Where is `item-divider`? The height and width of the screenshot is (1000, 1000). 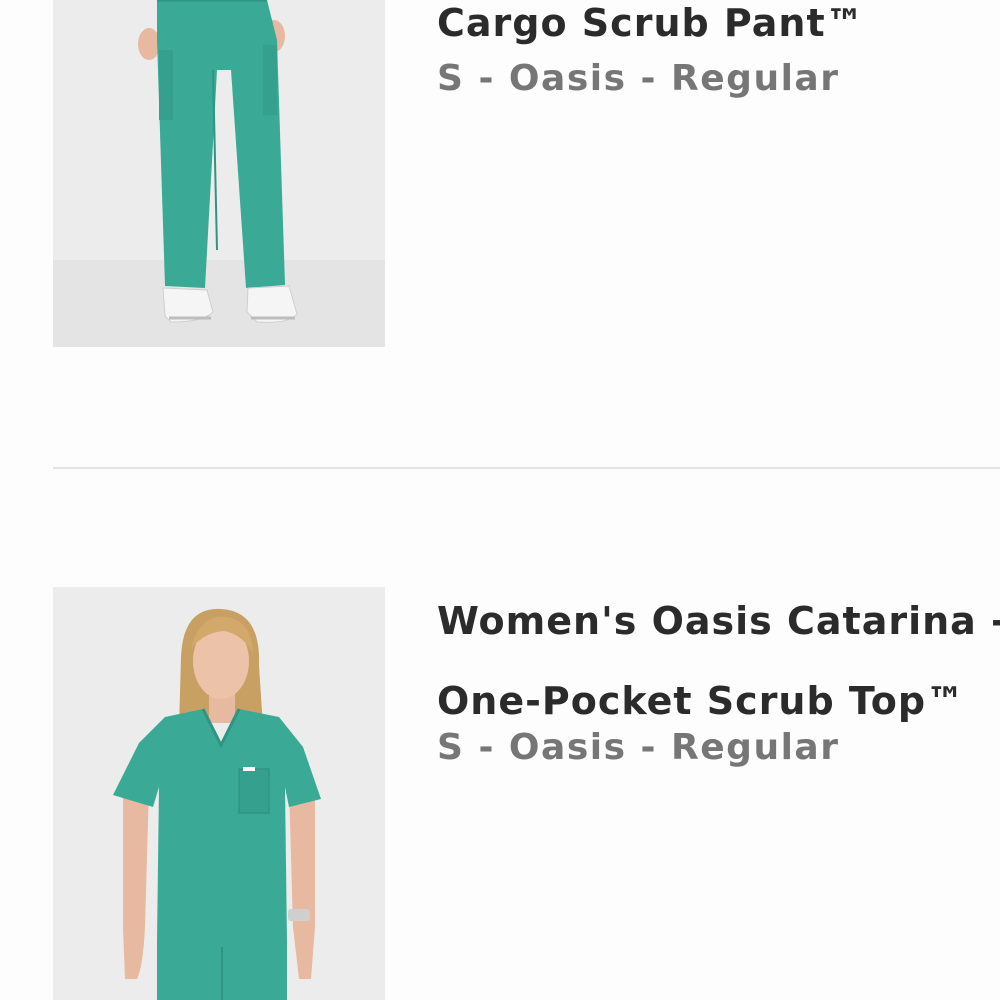 item-divider is located at coordinates (526, 468).